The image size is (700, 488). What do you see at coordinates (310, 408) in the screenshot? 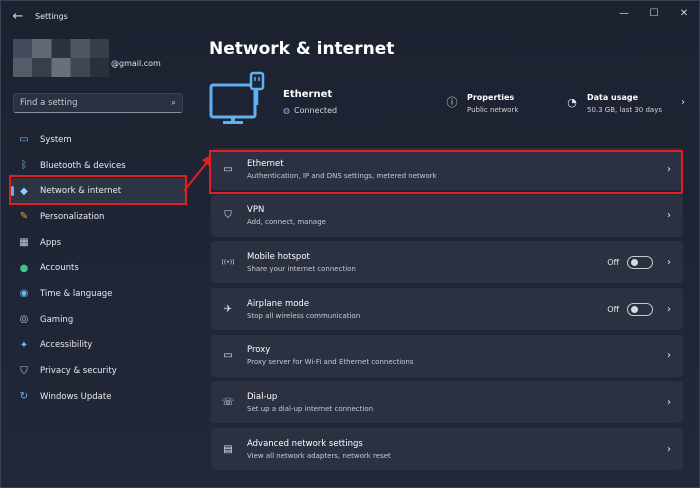
I see `row-subtitle: Set up a dial-up internet connection` at bounding box center [310, 408].